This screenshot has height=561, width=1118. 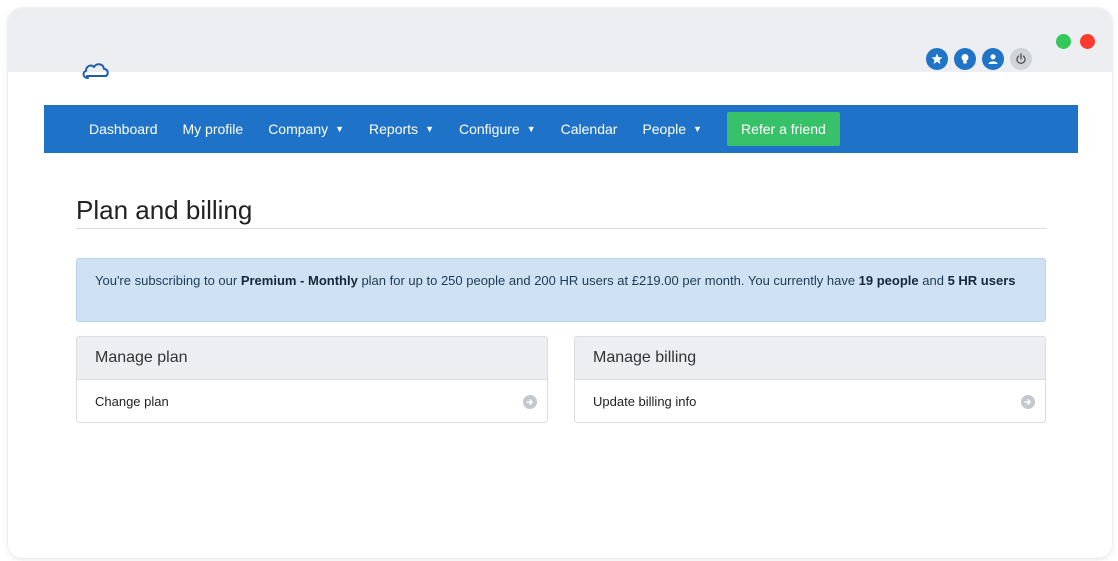 I want to click on refer-a-friend-button: Refer a friend, so click(x=783, y=129).